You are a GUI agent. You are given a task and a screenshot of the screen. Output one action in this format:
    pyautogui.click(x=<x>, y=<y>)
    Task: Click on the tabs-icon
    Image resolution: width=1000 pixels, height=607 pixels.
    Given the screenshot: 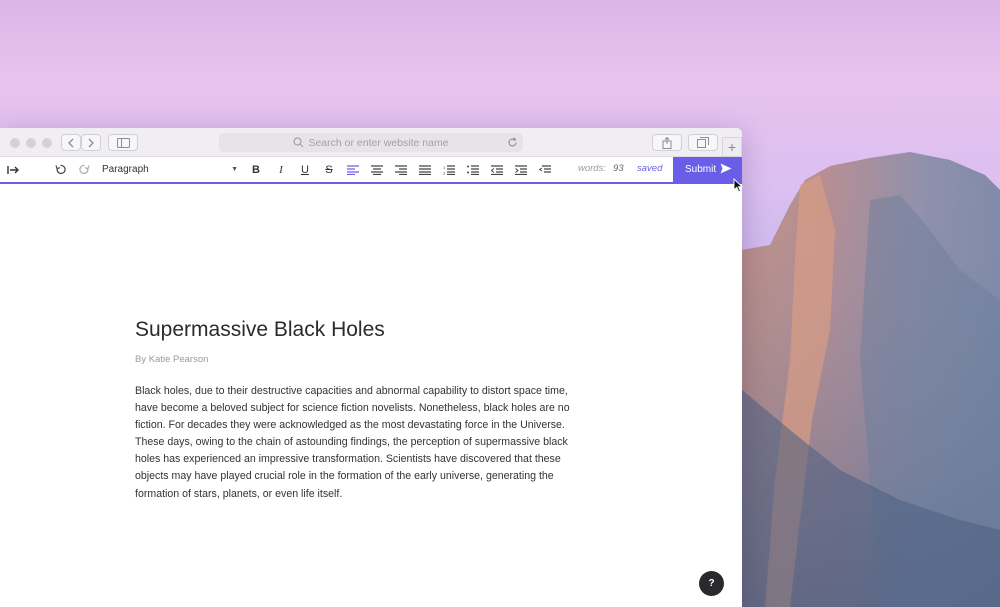 What is the action you would take?
    pyautogui.click(x=703, y=142)
    